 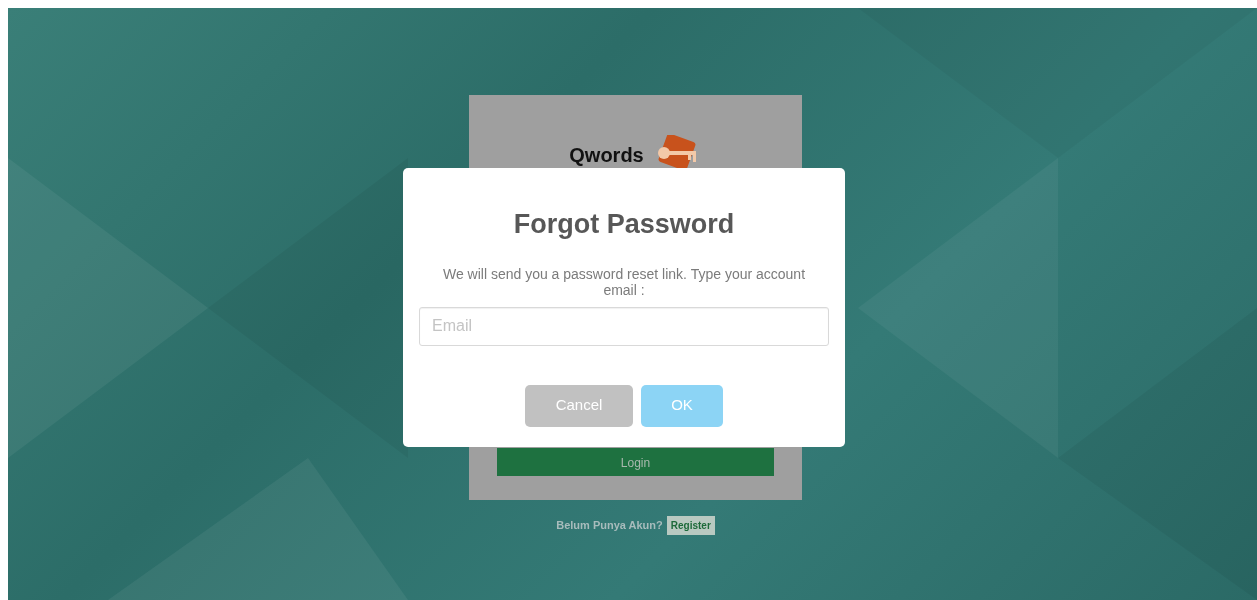 What do you see at coordinates (624, 282) in the screenshot?
I see `dialog-message: We will send you a password reset link. Type your account email :` at bounding box center [624, 282].